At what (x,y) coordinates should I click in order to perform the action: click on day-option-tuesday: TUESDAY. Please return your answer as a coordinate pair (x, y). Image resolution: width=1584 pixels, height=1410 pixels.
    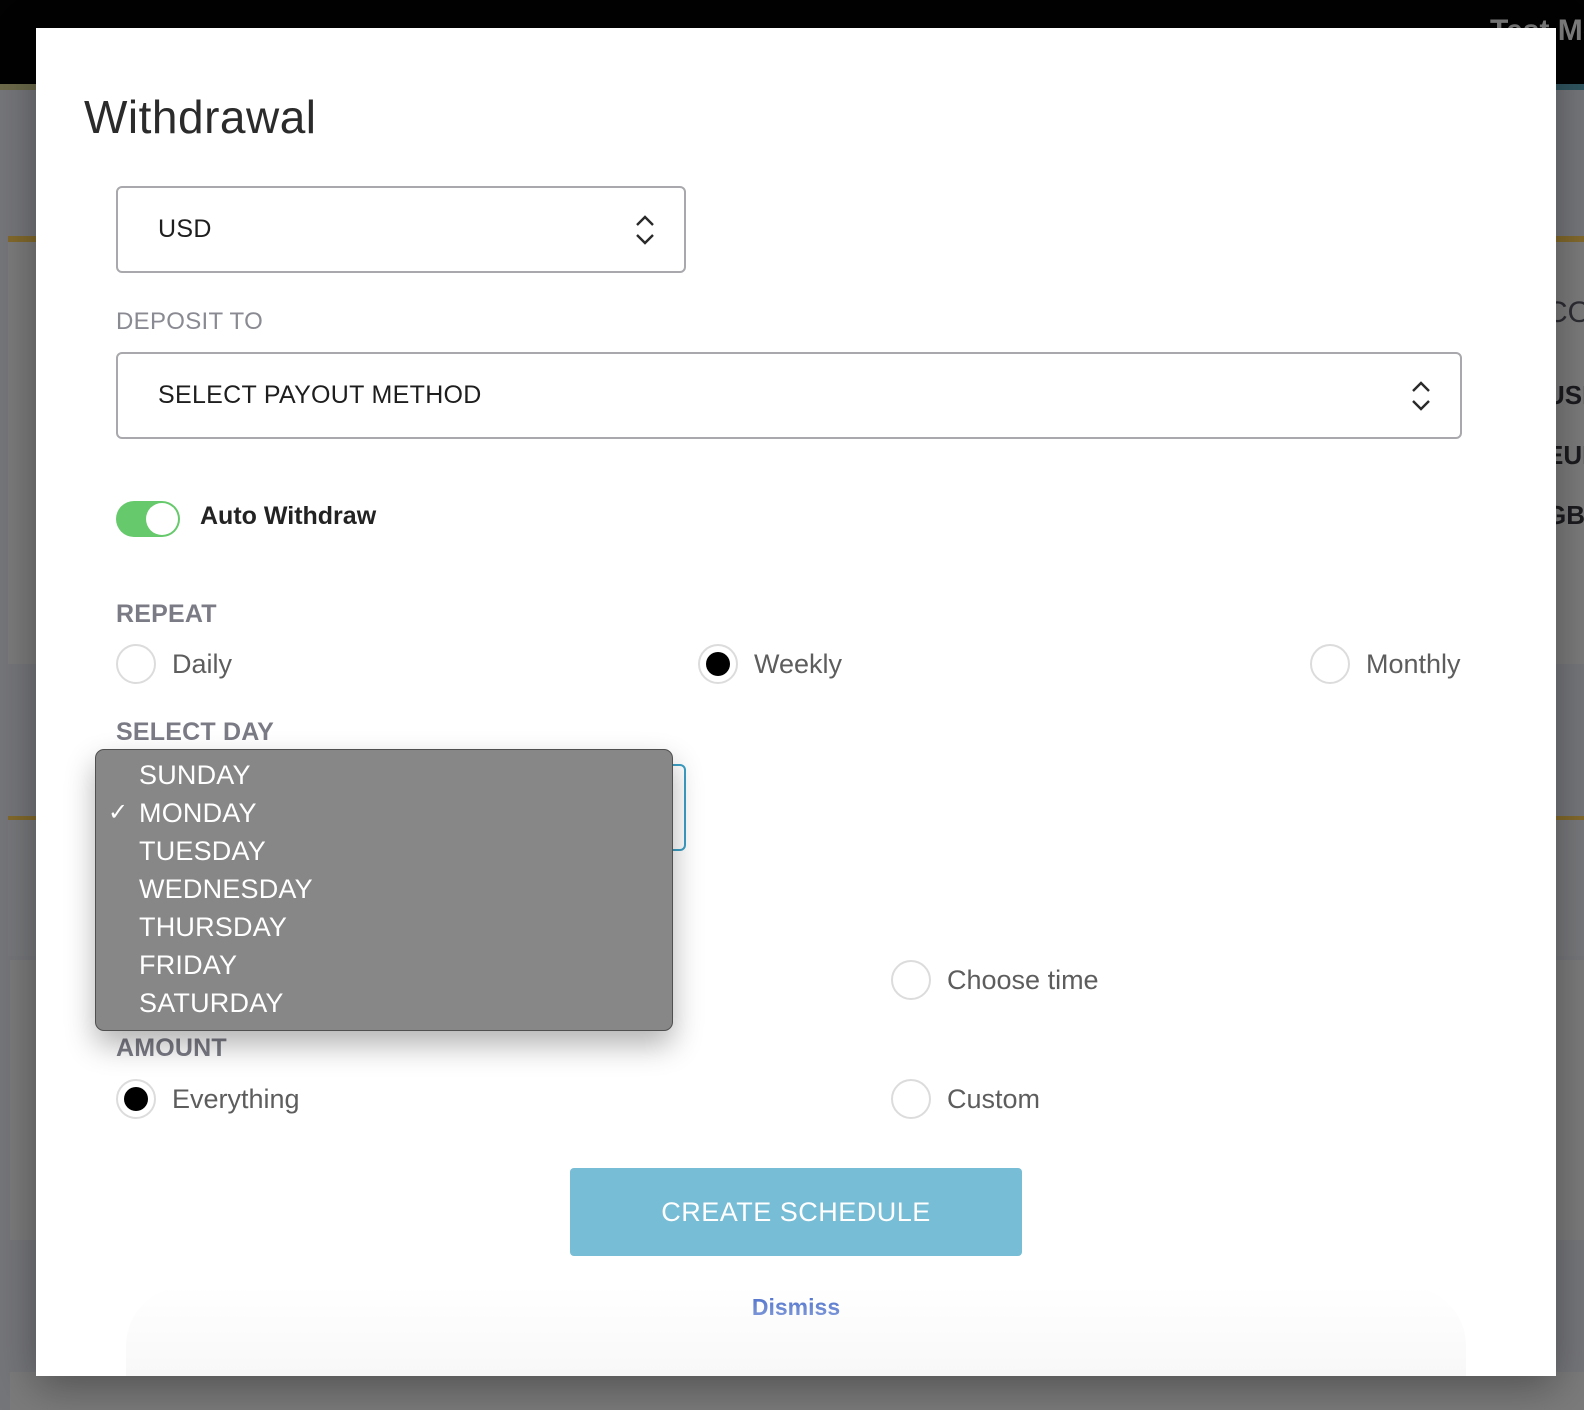
    Looking at the image, I should click on (384, 851).